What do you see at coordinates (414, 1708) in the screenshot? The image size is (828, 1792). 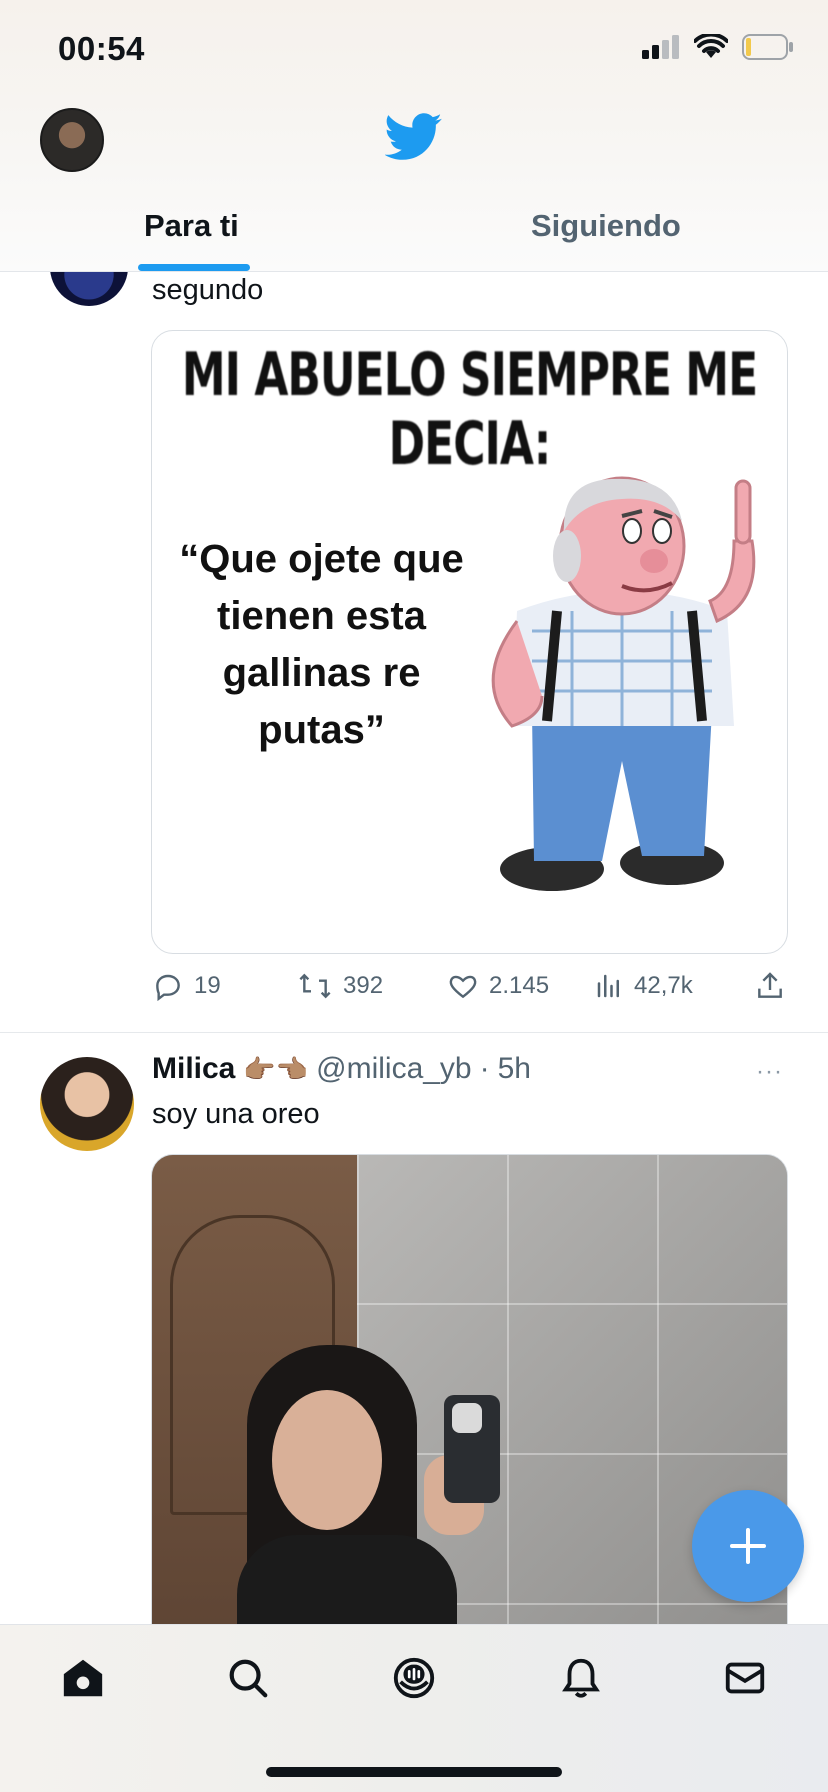 I see `bottom-navigation` at bounding box center [414, 1708].